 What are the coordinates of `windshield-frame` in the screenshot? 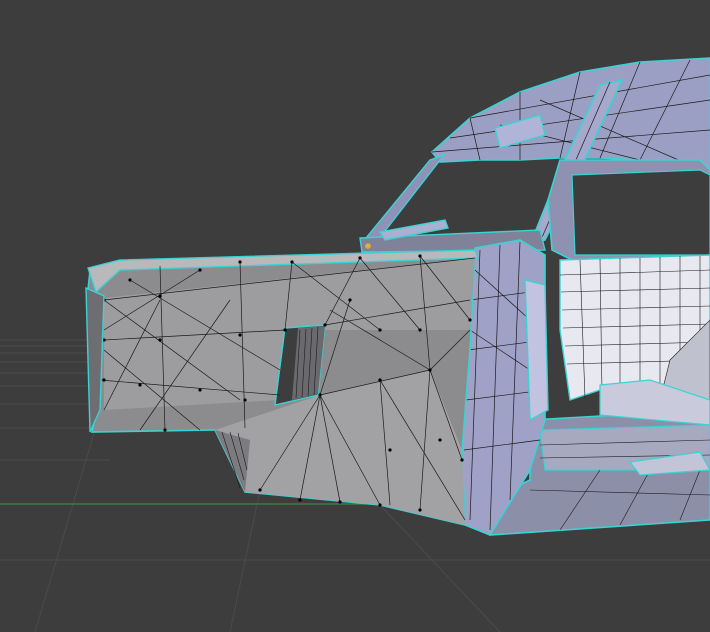 It's located at (452, 203).